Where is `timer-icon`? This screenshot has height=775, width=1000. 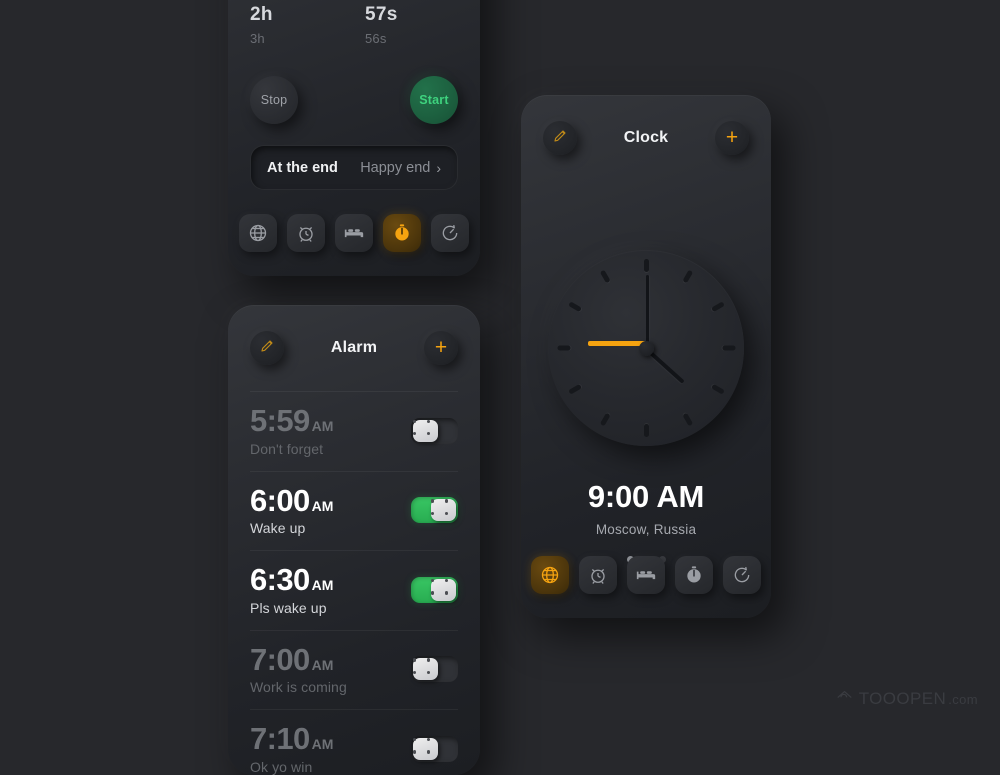
timer-icon is located at coordinates (694, 575).